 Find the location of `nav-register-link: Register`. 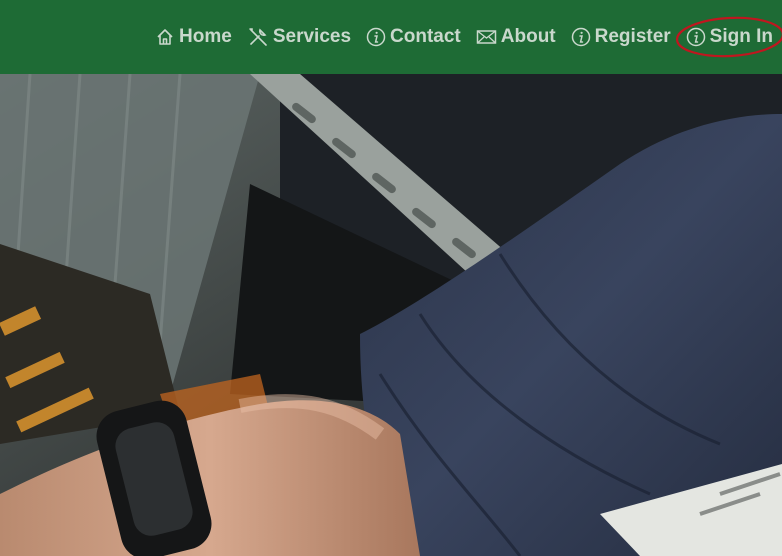

nav-register-link: Register is located at coordinates (621, 37).